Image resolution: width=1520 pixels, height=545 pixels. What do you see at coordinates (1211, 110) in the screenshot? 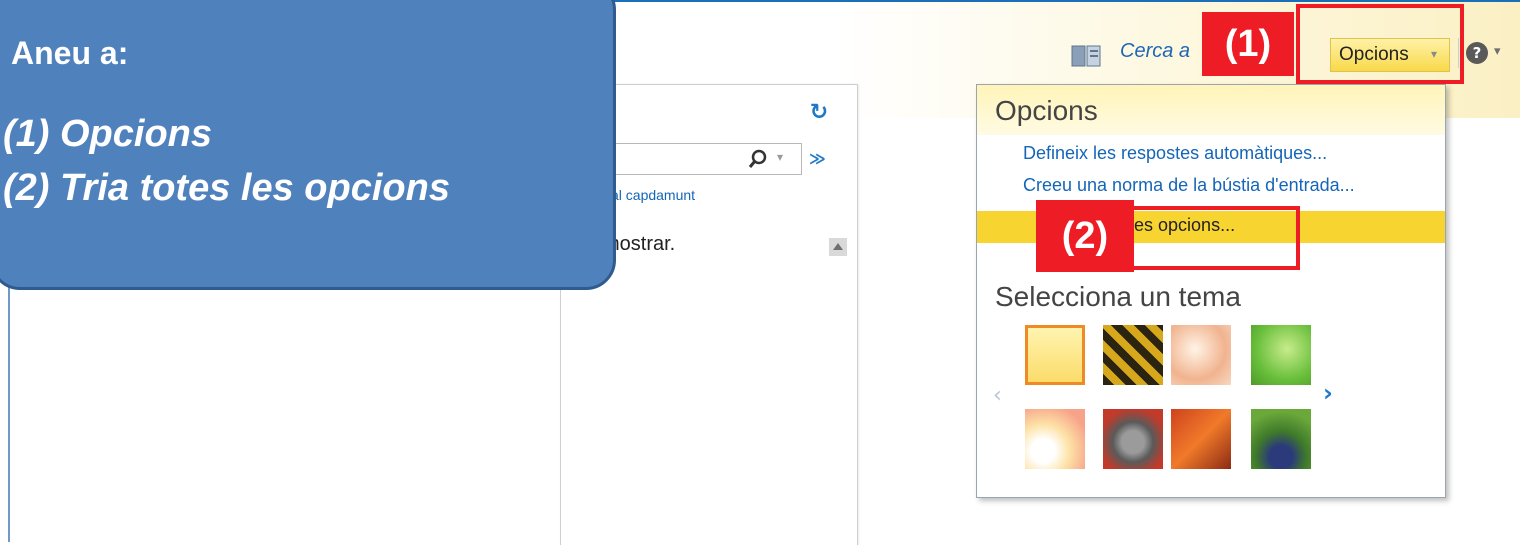
I see `options-menu-header: Opcions` at bounding box center [1211, 110].